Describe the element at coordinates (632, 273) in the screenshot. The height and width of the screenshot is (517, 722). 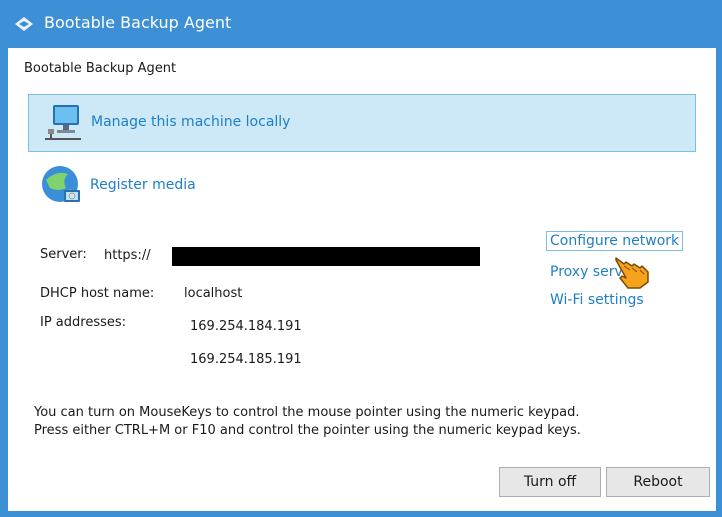
I see `hand-cursor-icon` at that location.